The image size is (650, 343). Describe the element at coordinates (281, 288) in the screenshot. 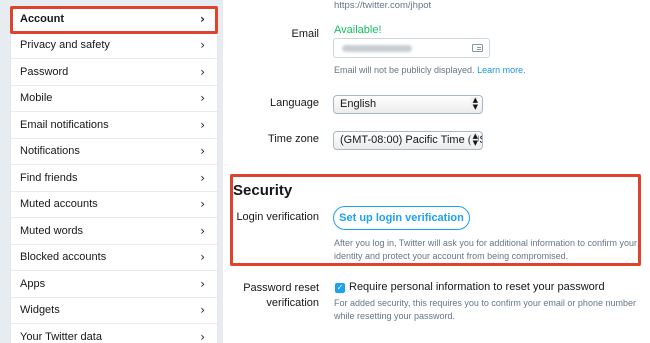

I see `password-reset-label-line: Password reset` at that location.